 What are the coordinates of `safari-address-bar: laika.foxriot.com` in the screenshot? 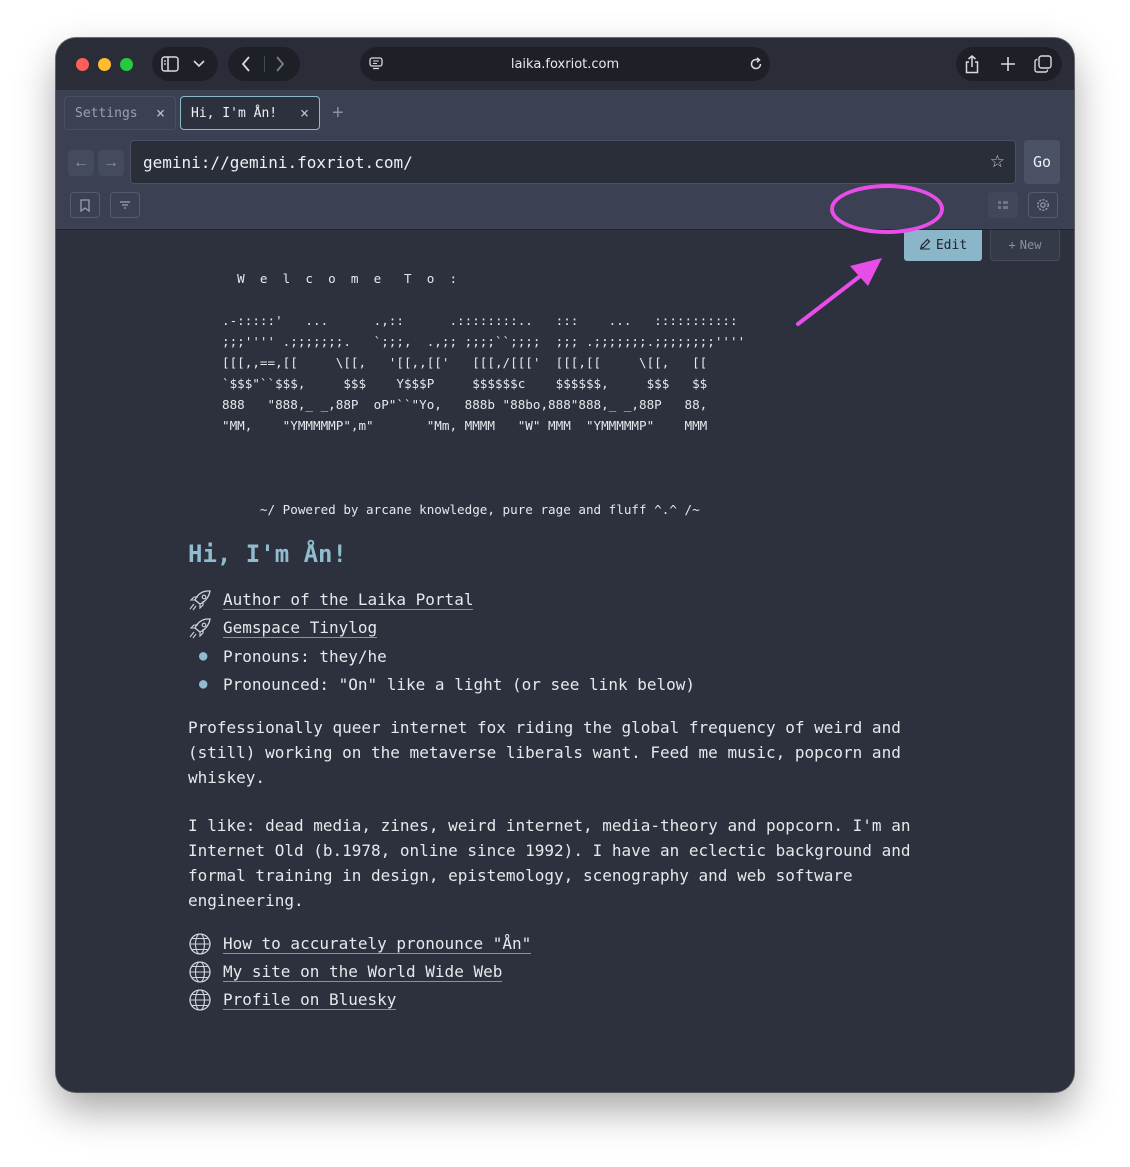 It's located at (565, 64).